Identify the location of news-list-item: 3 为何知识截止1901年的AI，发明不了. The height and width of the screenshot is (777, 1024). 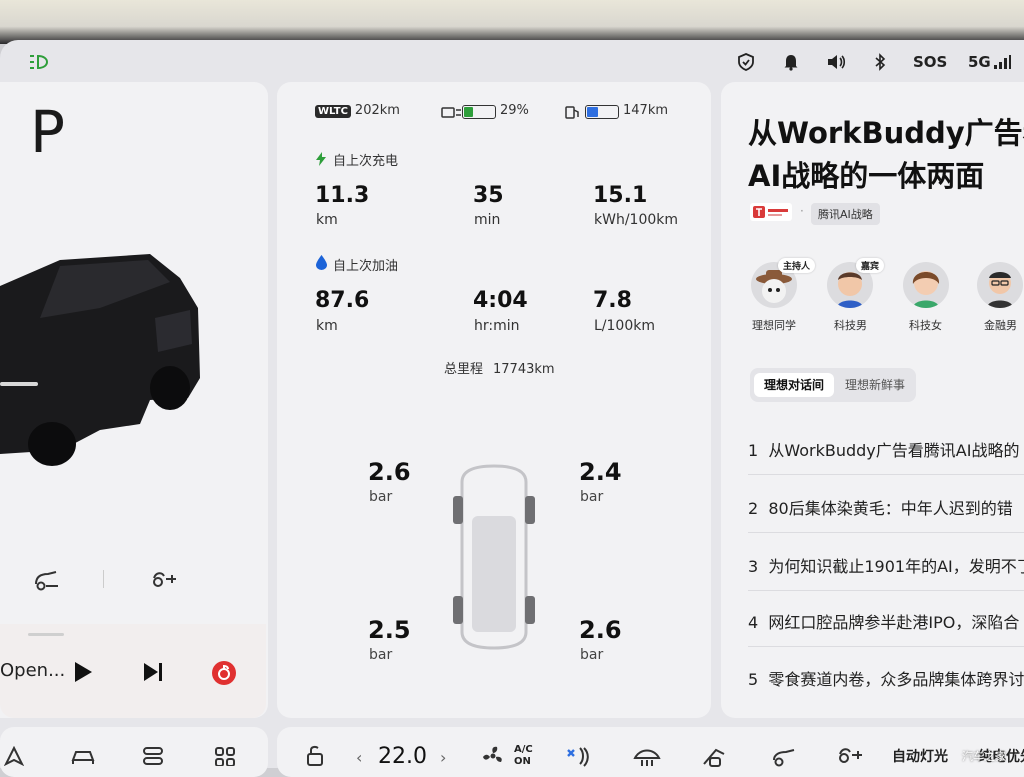
(886, 565).